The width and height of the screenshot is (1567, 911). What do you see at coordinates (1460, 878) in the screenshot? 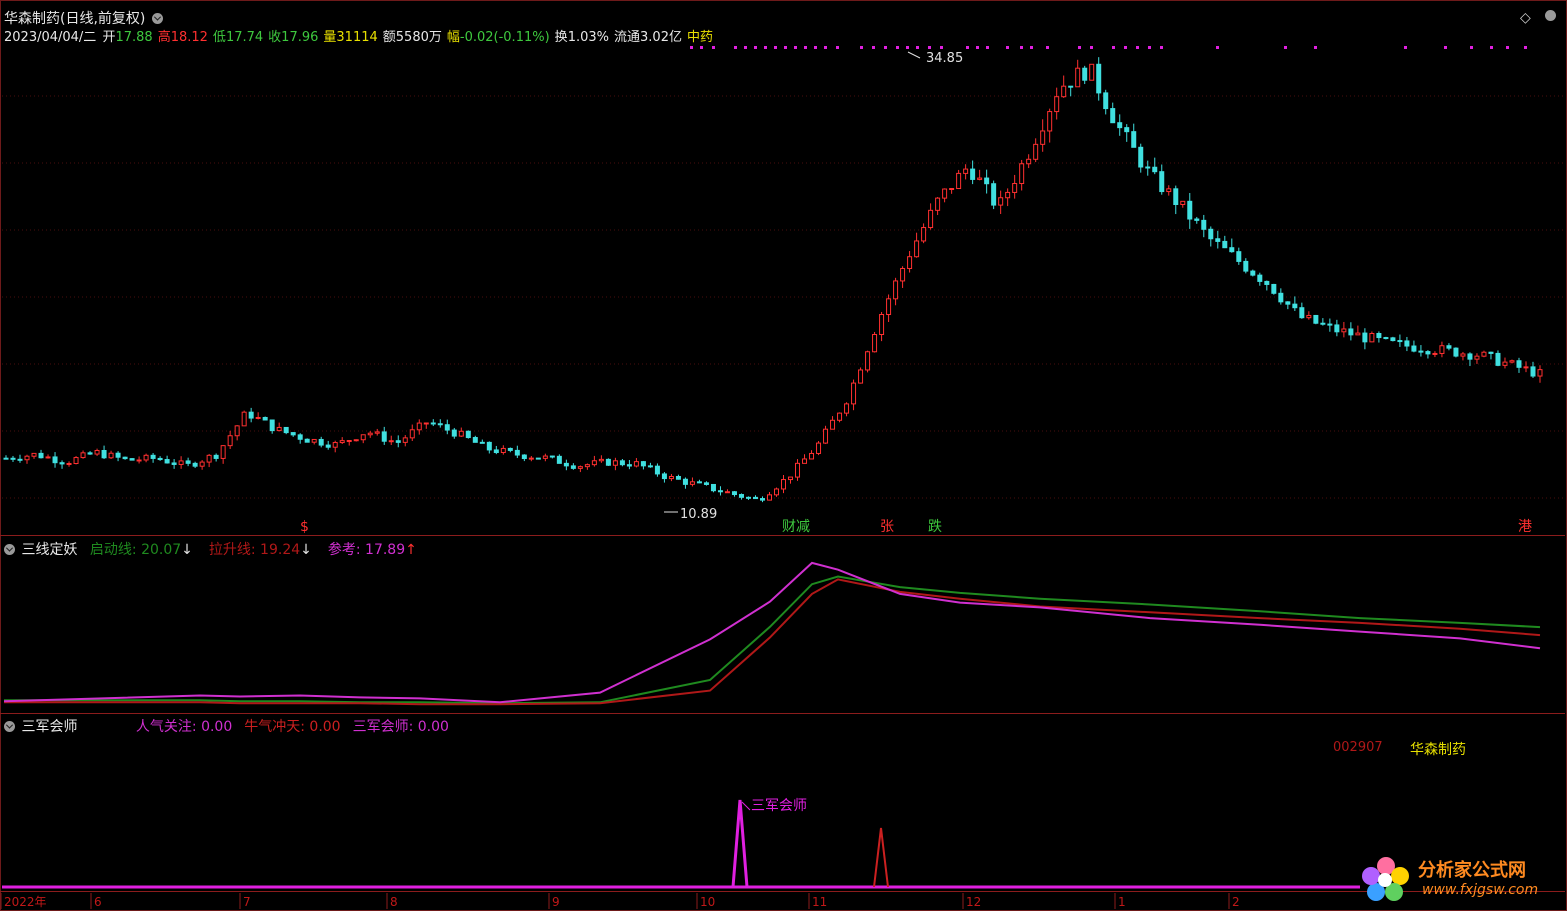
I see `watermark: 分析家公式网 www.fxjgsw.com` at bounding box center [1460, 878].